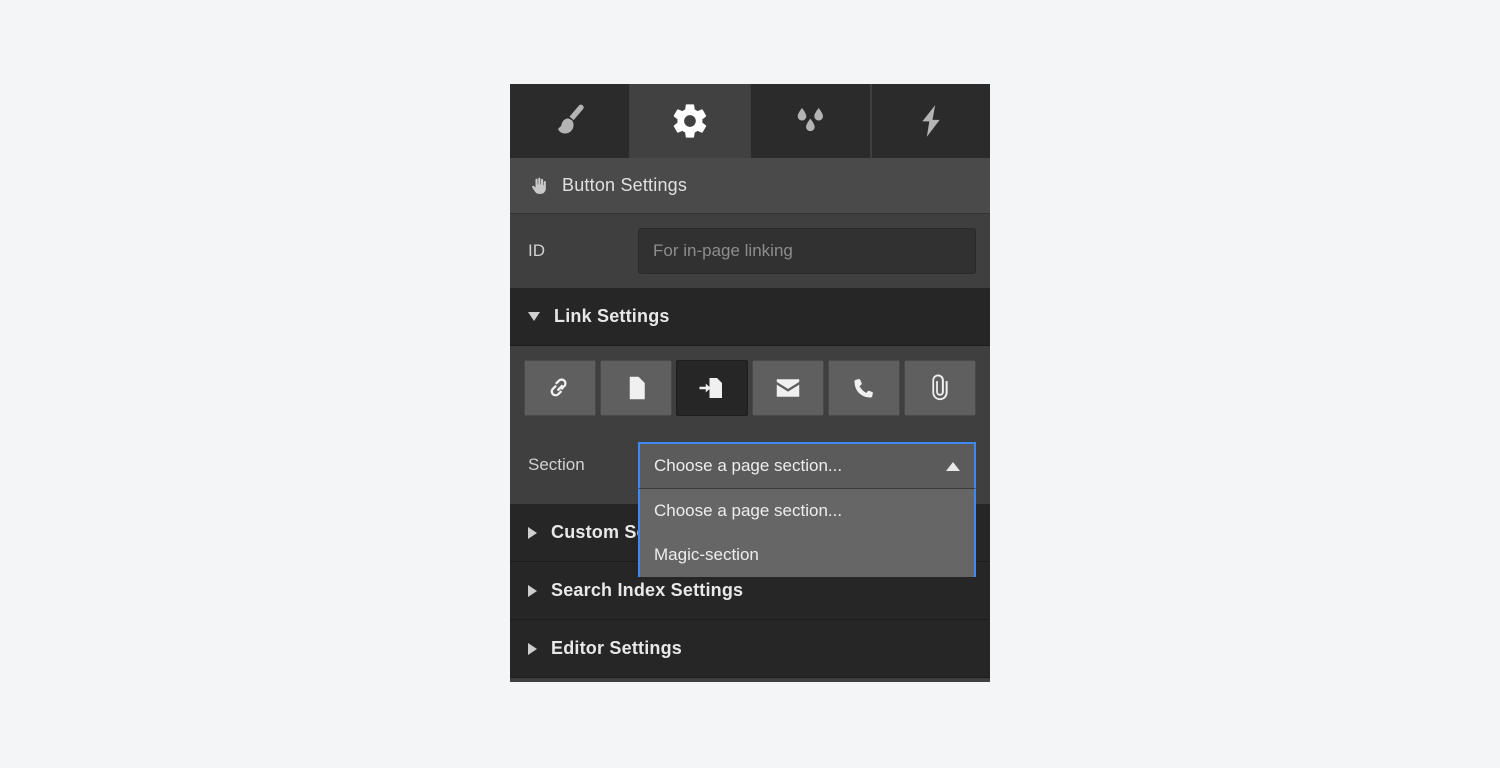  What do you see at coordinates (556, 464) in the screenshot?
I see `section-select-label: Section` at bounding box center [556, 464].